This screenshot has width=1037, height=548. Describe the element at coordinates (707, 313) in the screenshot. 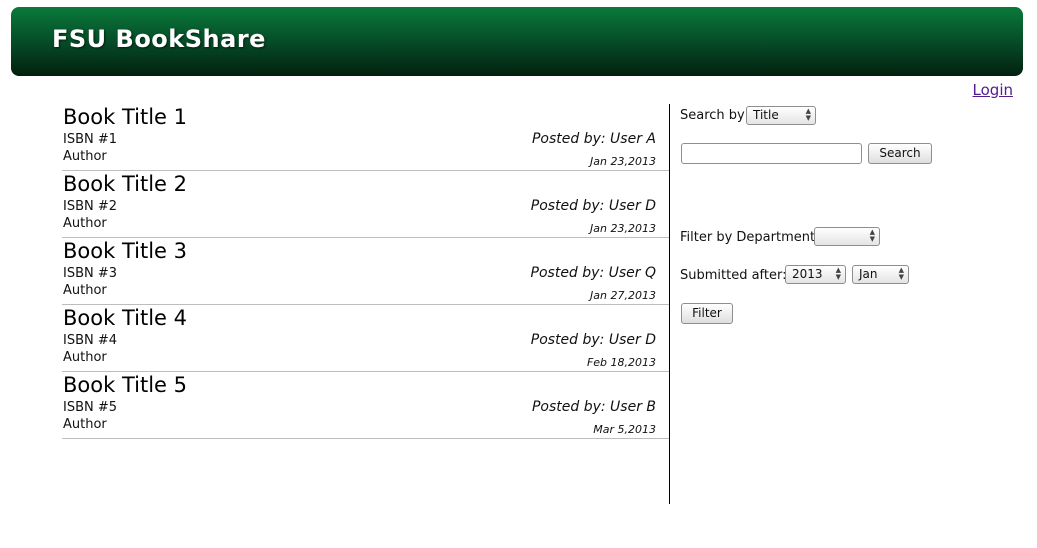

I see `filter-button: Filter` at that location.